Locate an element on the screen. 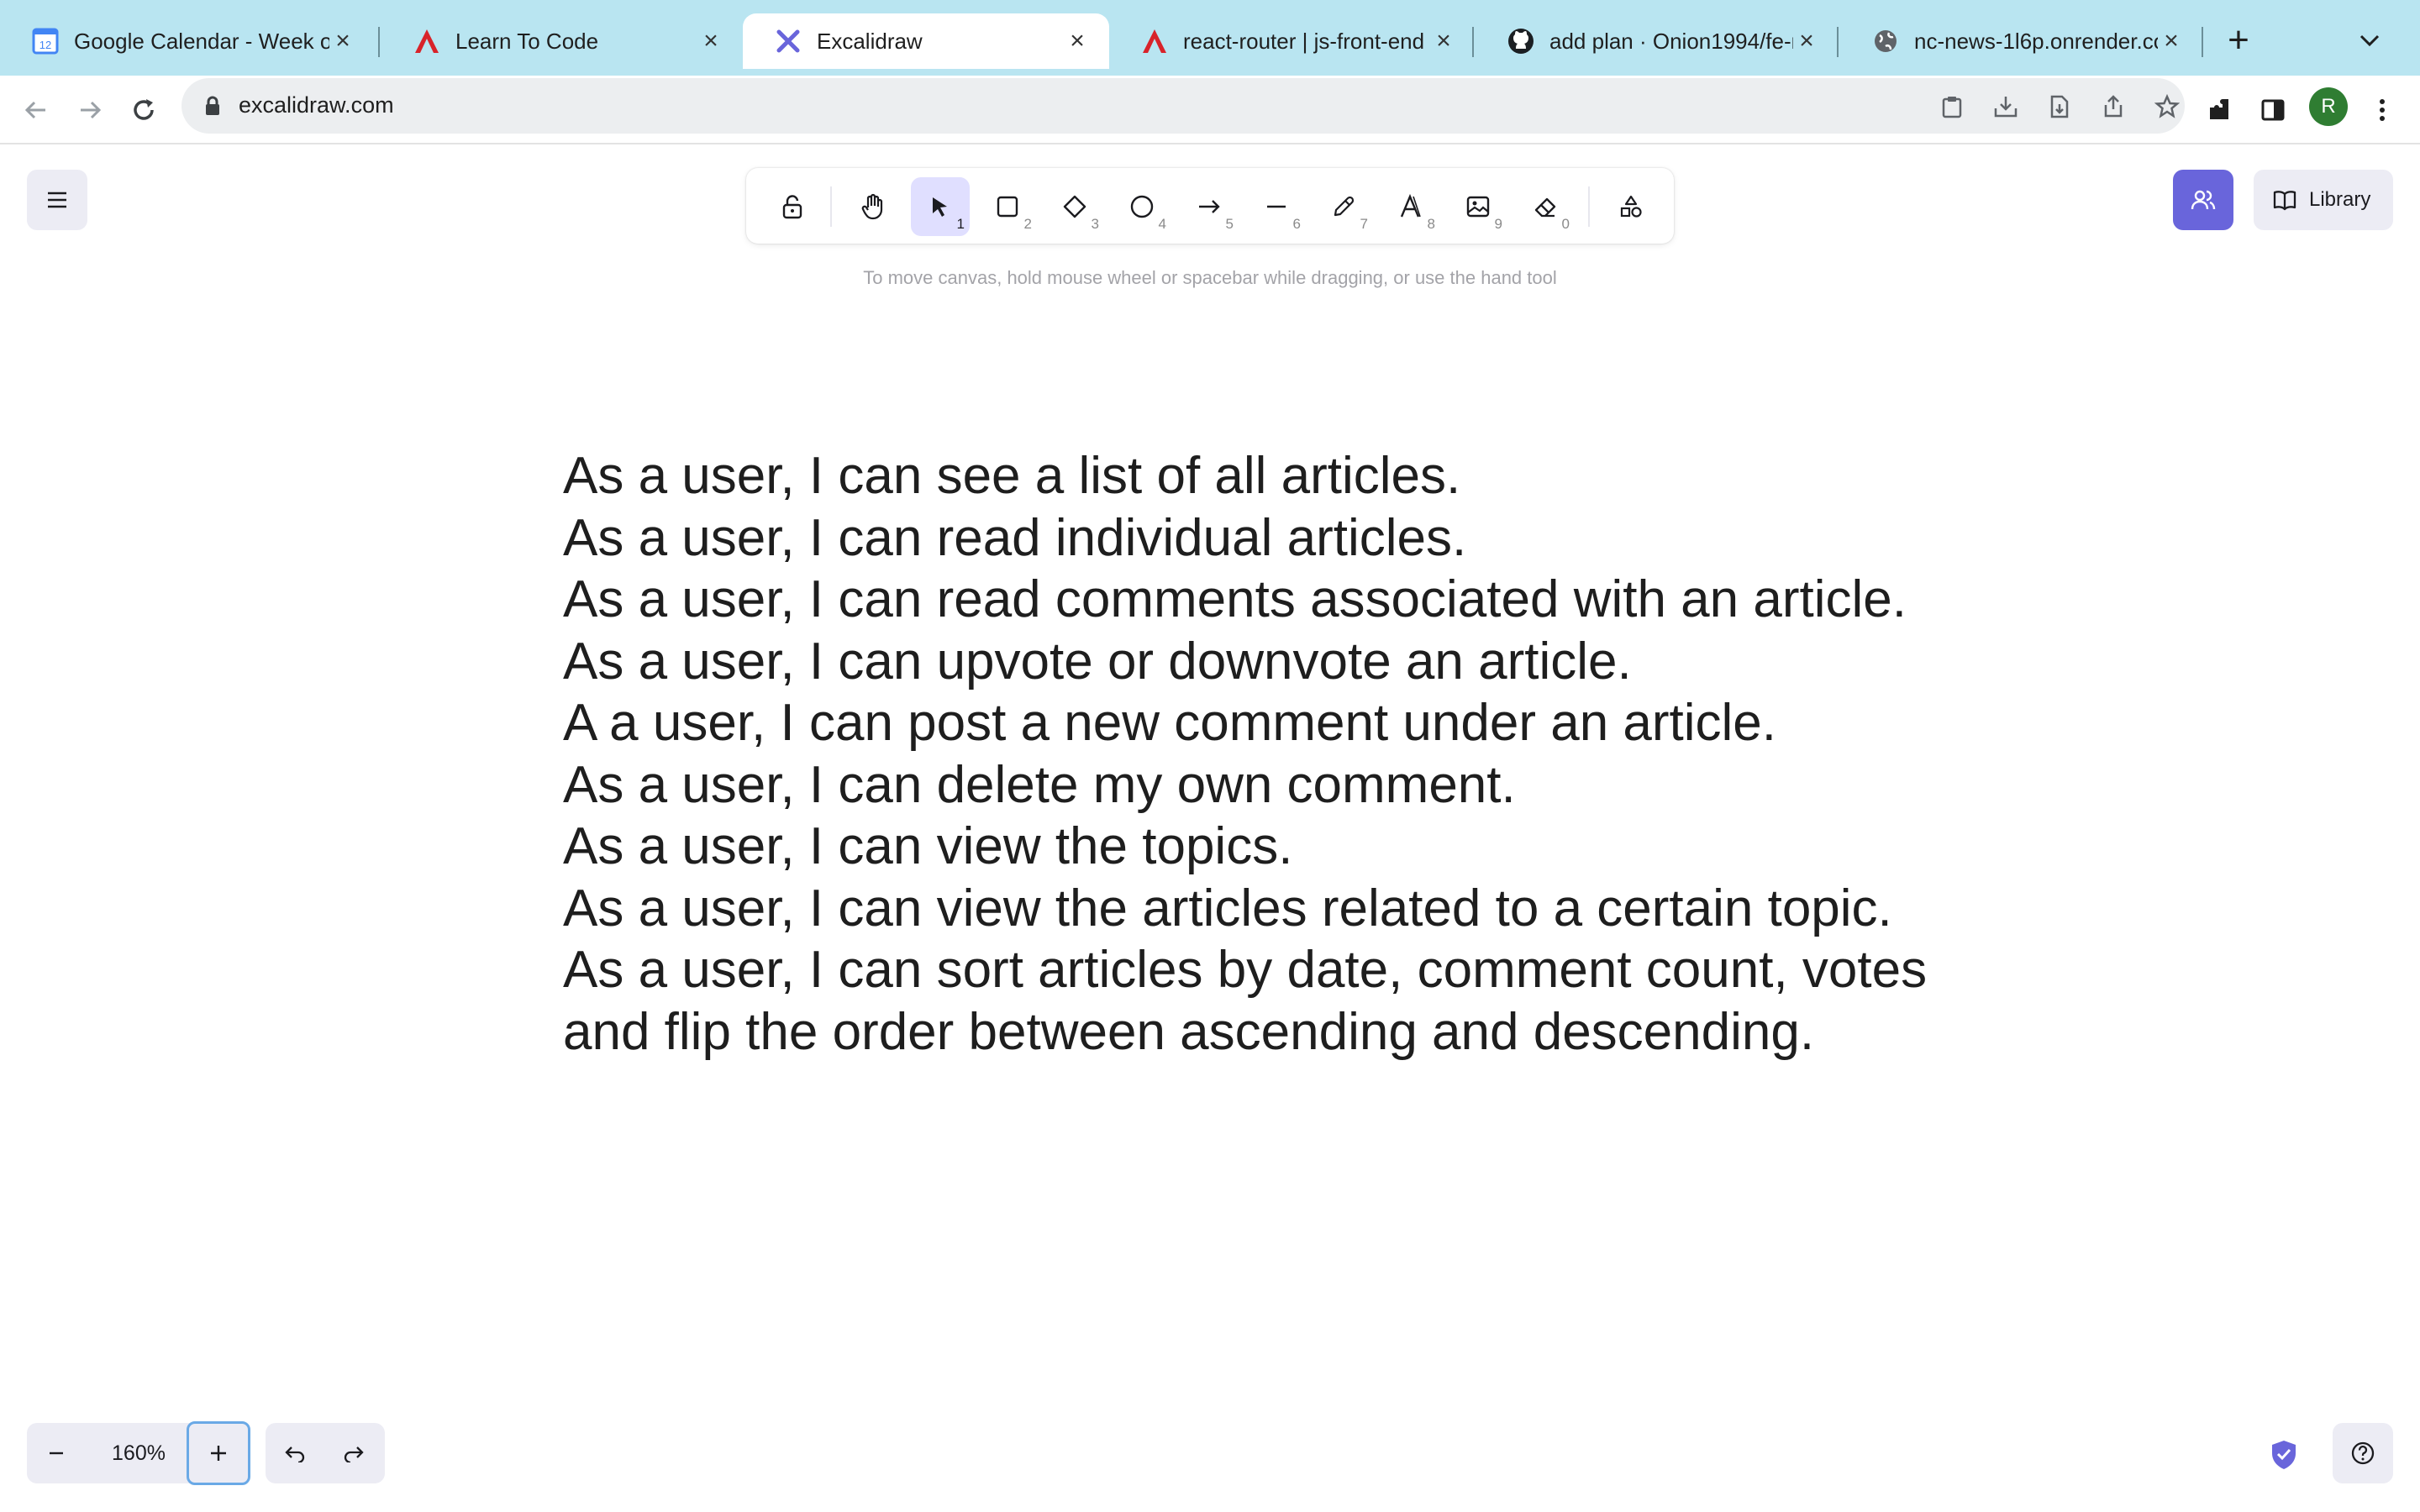 This screenshot has height=1512, width=2420. globe-icon is located at coordinates (1885, 41).